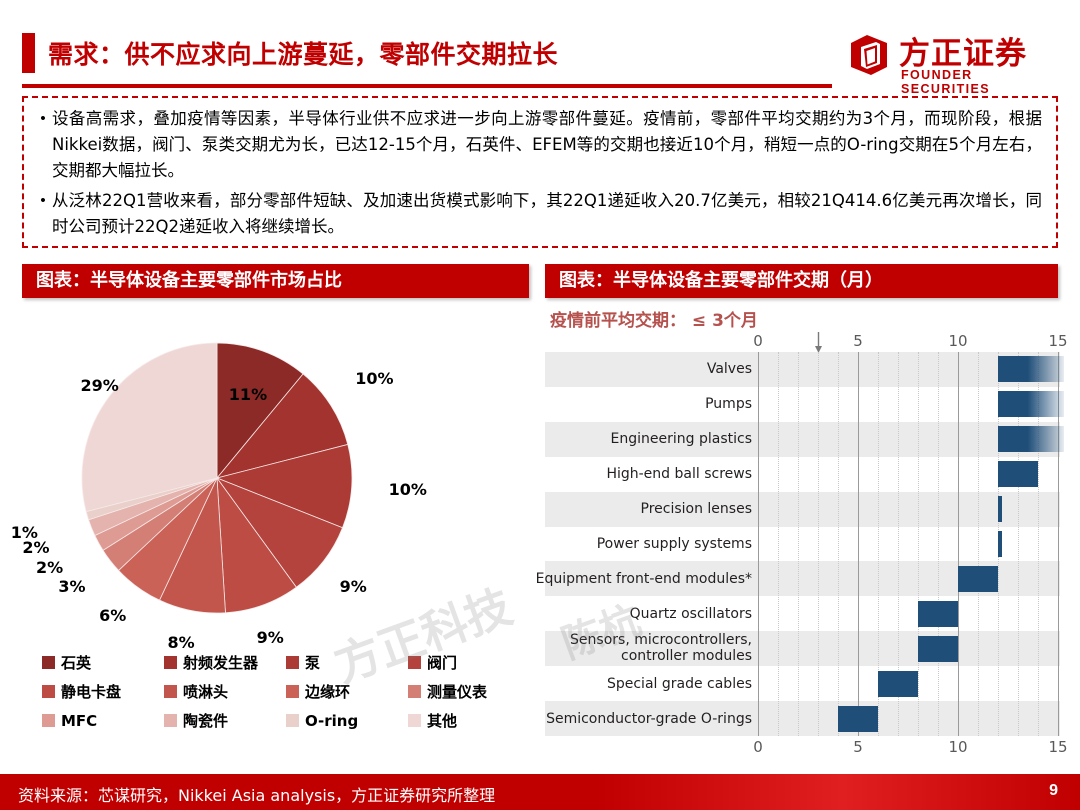  I want to click on legend-item: O-ring, so click(347, 720).